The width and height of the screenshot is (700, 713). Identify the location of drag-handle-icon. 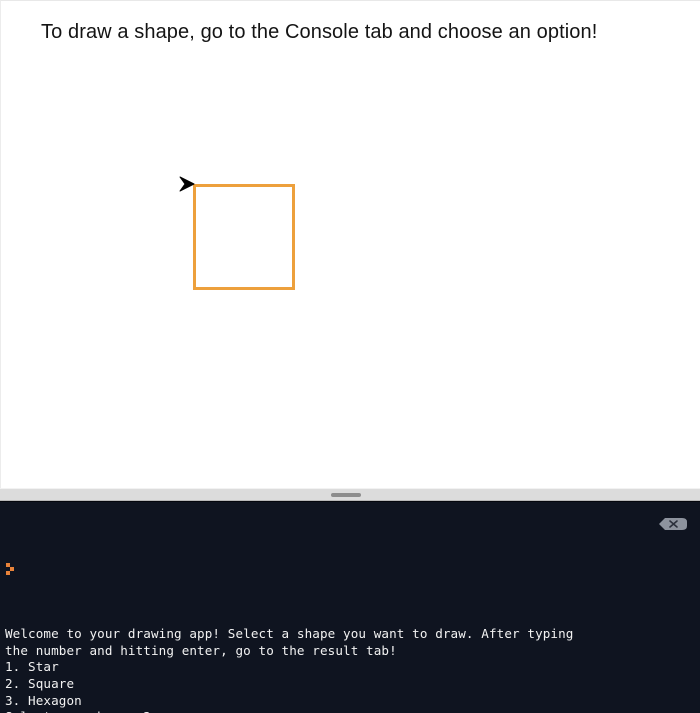
(346, 494).